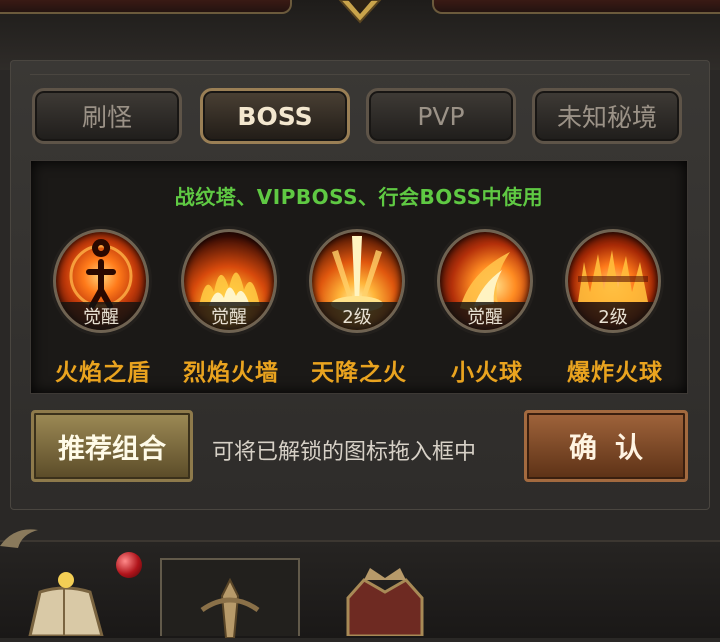 The height and width of the screenshot is (642, 720). Describe the element at coordinates (606, 446) in the screenshot. I see `confirm-button: 确认` at that location.